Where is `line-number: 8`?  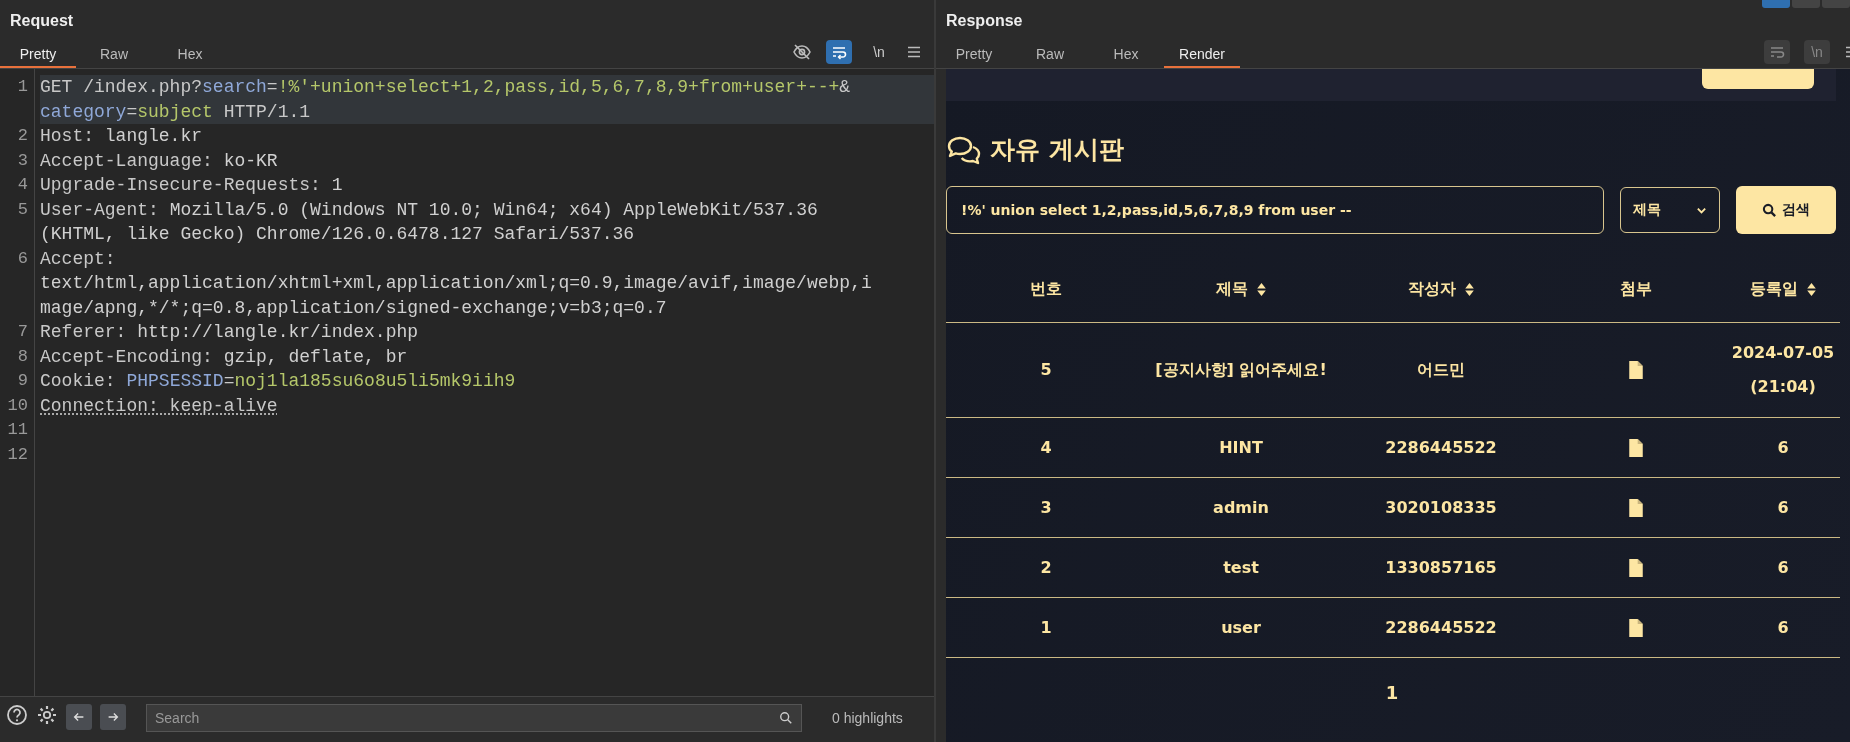 line-number: 8 is located at coordinates (22, 356).